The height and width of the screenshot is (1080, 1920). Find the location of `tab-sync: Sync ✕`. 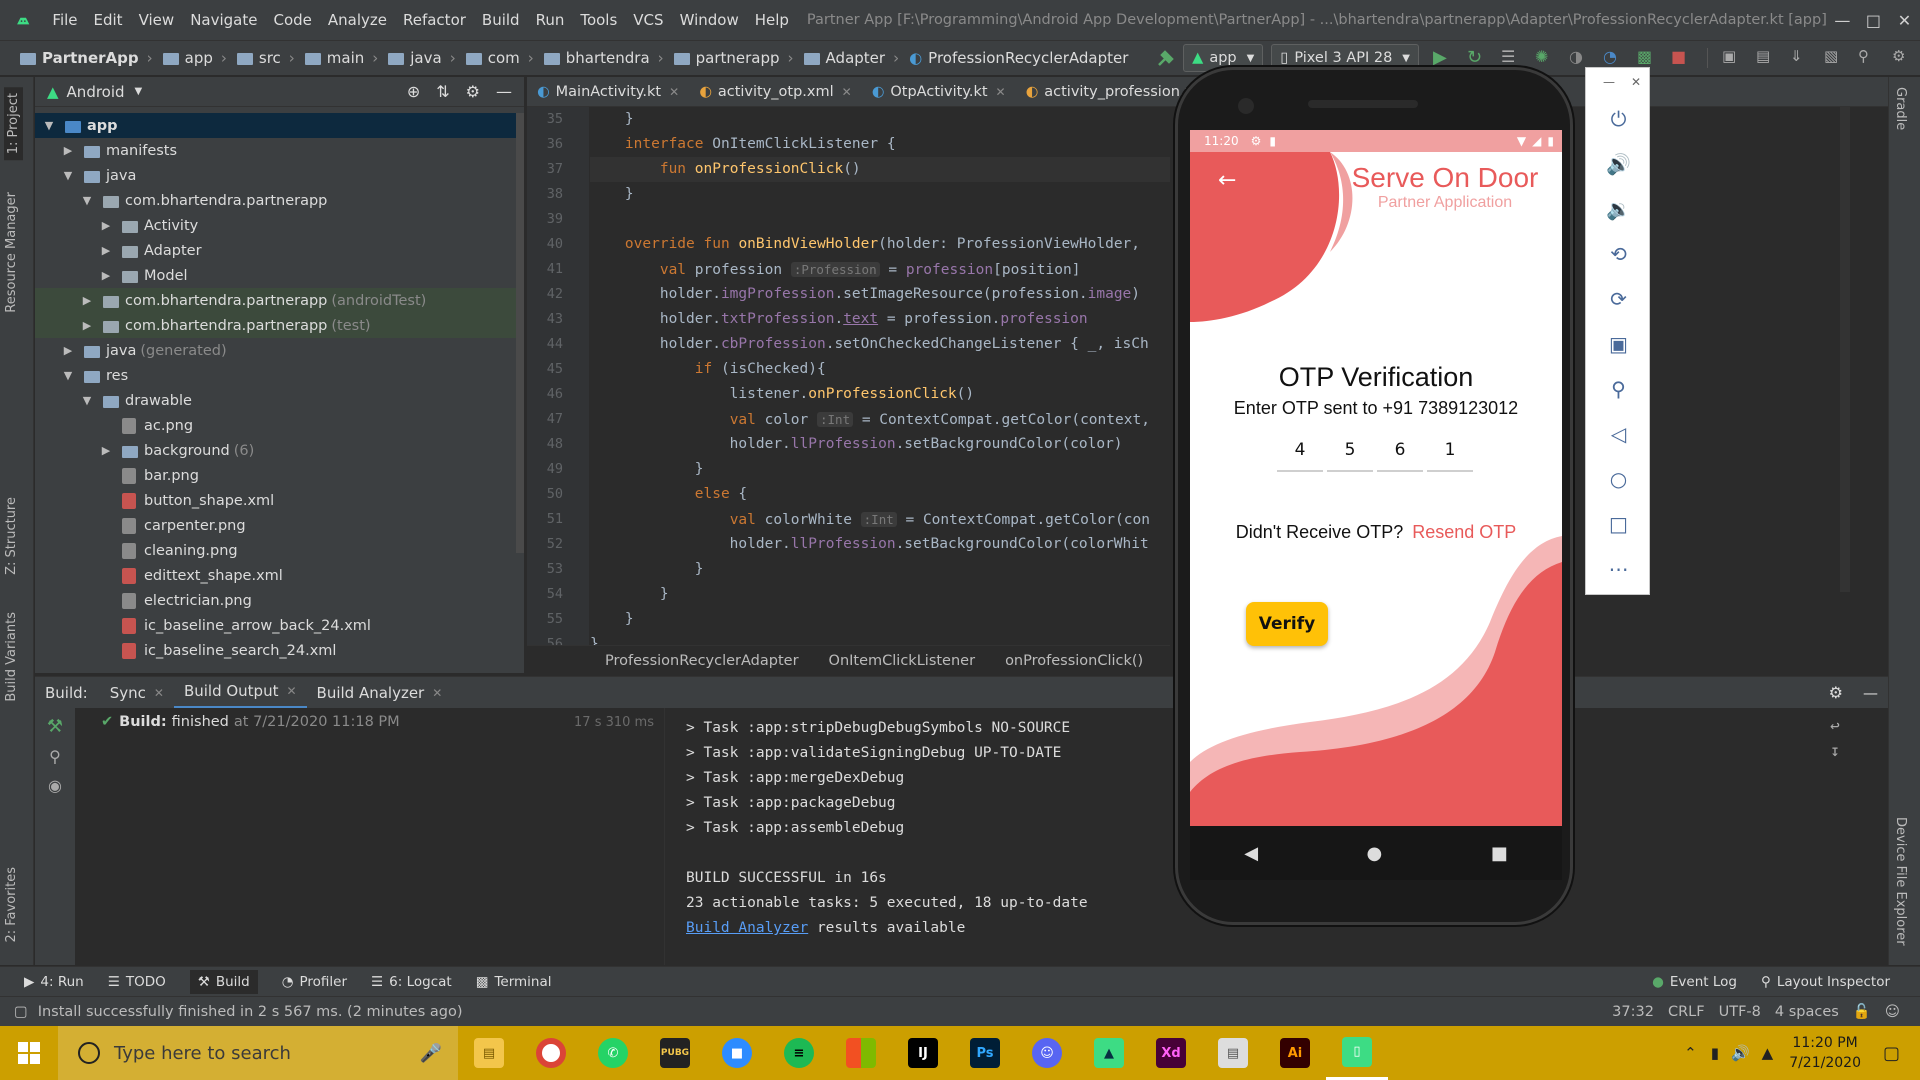

tab-sync: Sync ✕ is located at coordinates (137, 693).